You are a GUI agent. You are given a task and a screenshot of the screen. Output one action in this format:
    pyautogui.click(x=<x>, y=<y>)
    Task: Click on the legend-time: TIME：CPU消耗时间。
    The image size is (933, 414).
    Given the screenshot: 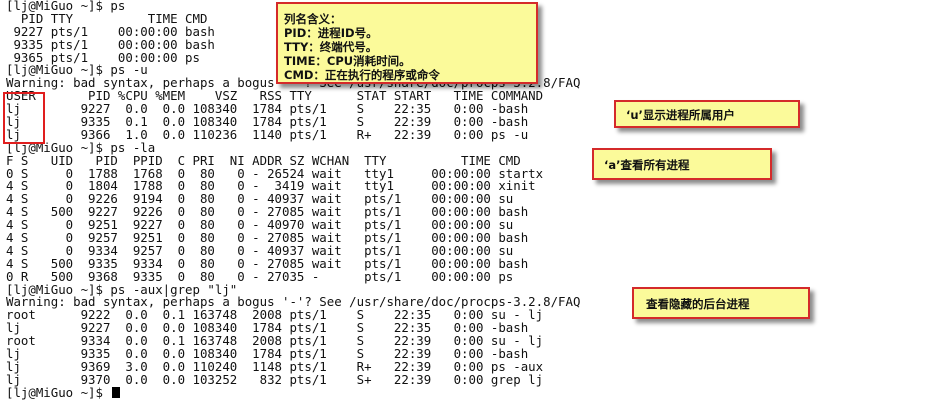 What is the action you would take?
    pyautogui.click(x=347, y=61)
    